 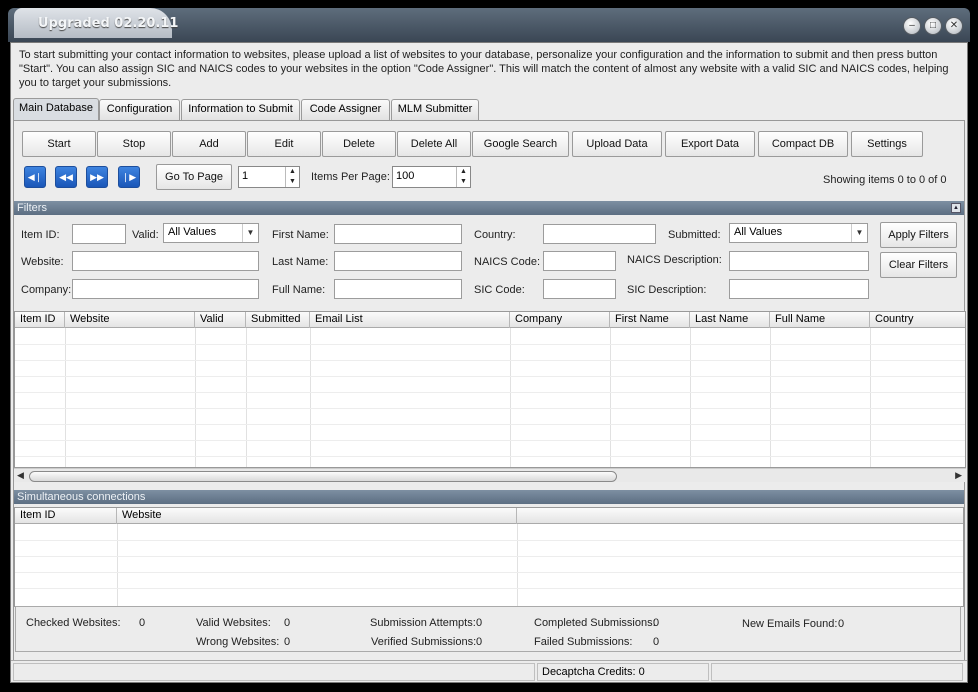 What do you see at coordinates (165, 261) in the screenshot?
I see `website-field` at bounding box center [165, 261].